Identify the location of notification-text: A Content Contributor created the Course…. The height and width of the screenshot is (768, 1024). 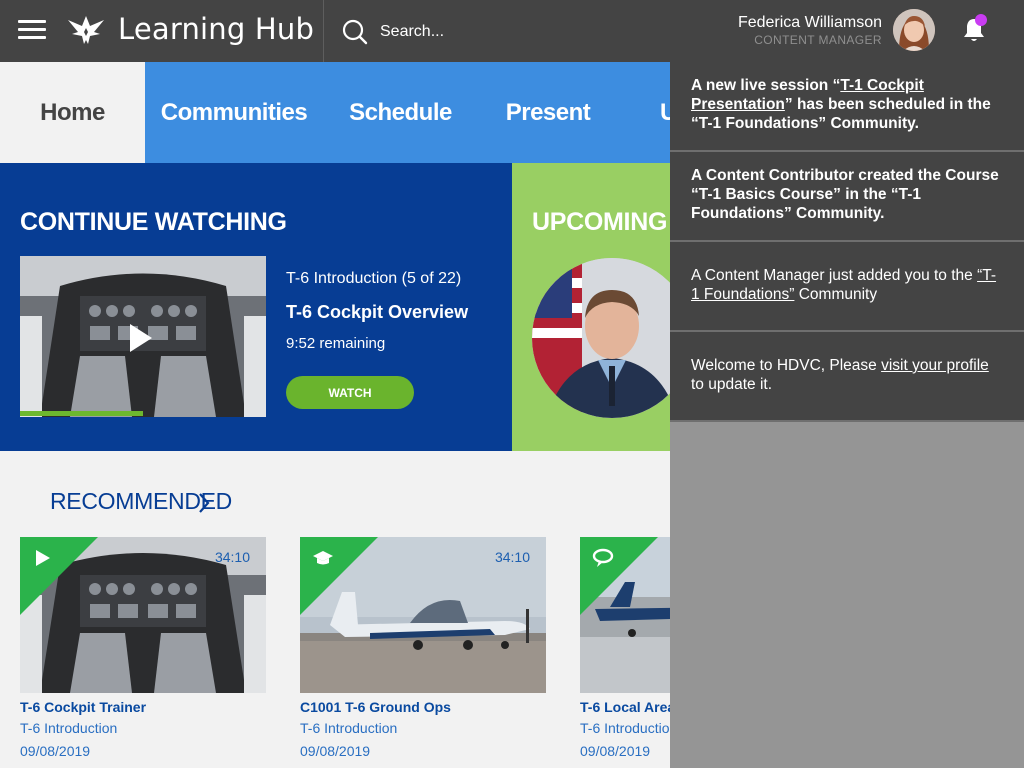
(845, 194).